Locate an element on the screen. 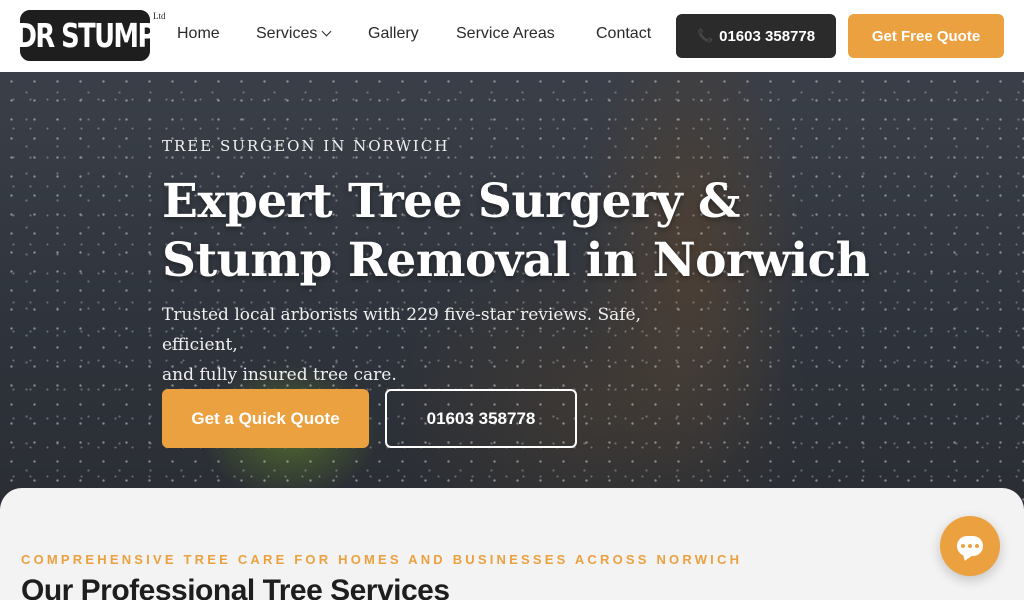 Image resolution: width=1024 pixels, height=600 pixels. hero-subtitle-line2: and fully insured tree care. is located at coordinates (279, 375).